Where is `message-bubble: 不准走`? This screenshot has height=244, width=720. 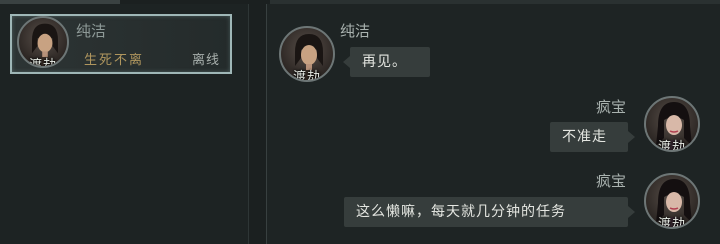
message-bubble: 不准走 is located at coordinates (592, 137).